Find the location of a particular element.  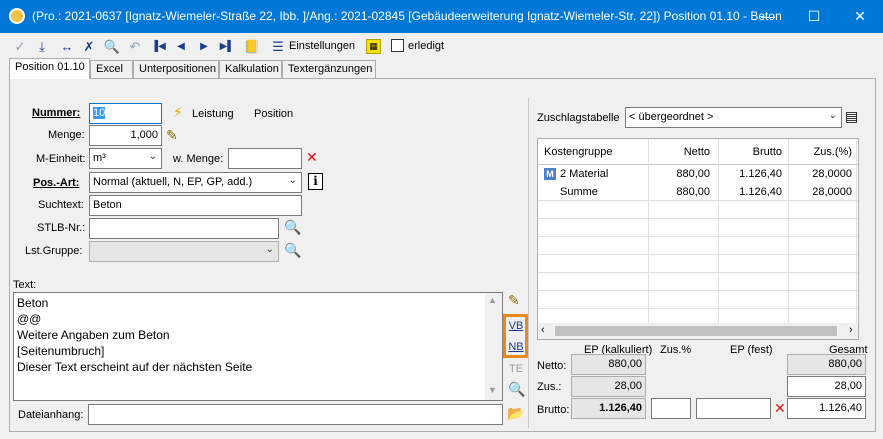

text-line: Weitere Angaben zum Beton is located at coordinates (93, 335).